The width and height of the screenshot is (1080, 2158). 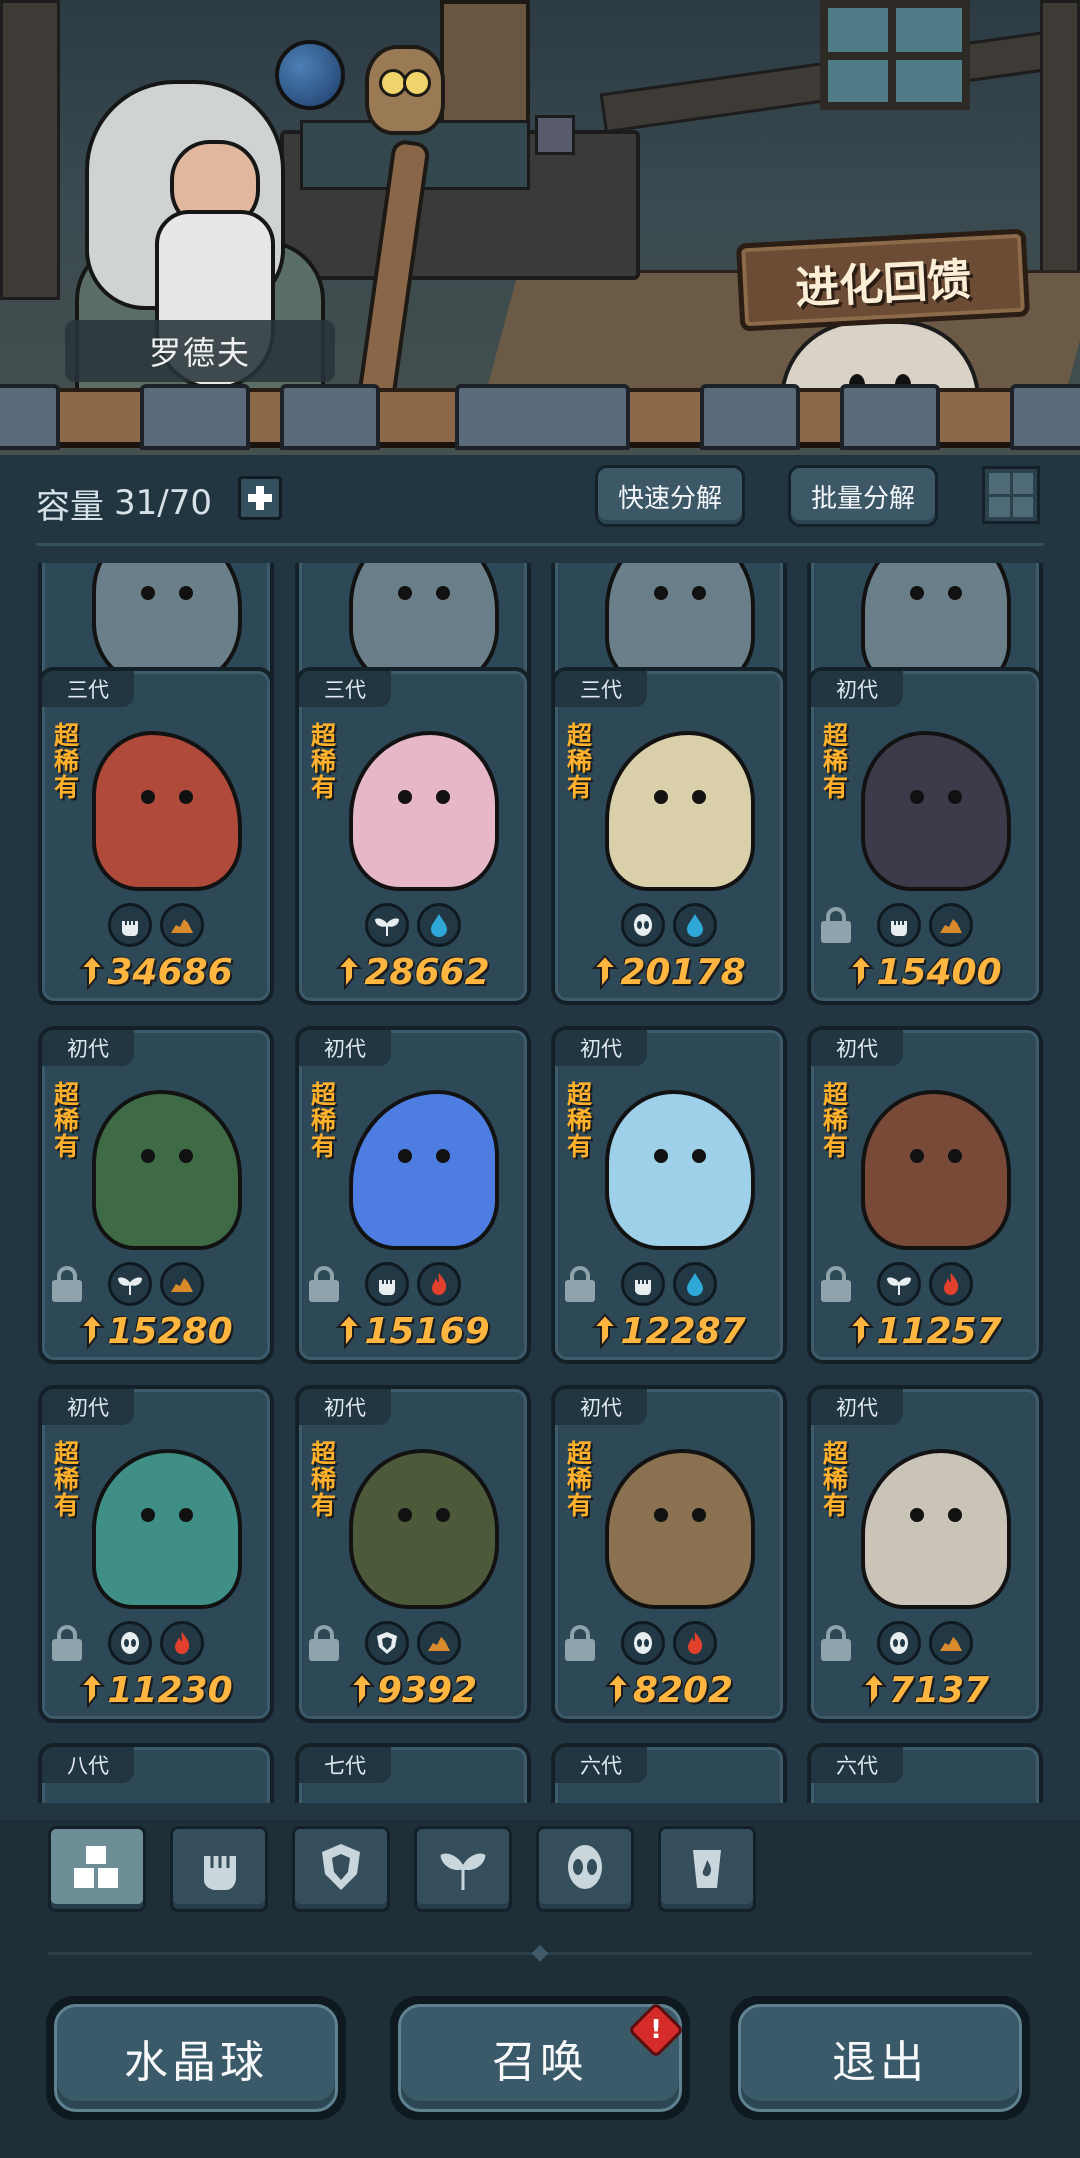 I want to click on power-number: 28662, so click(x=427, y=972).